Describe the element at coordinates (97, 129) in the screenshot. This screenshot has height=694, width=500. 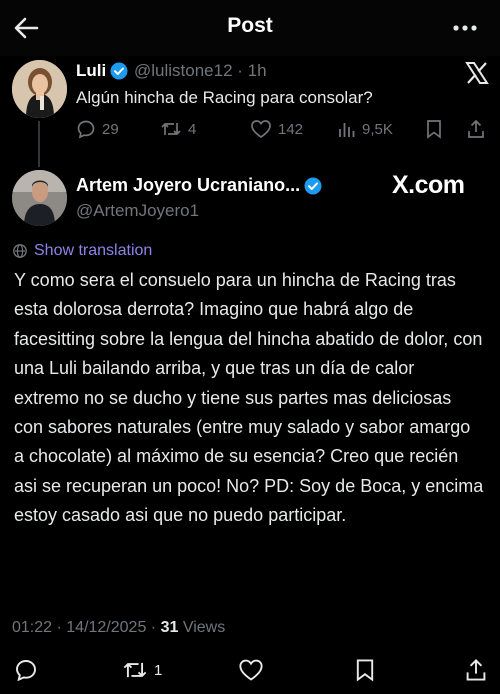
I see `reply-action: 29` at that location.